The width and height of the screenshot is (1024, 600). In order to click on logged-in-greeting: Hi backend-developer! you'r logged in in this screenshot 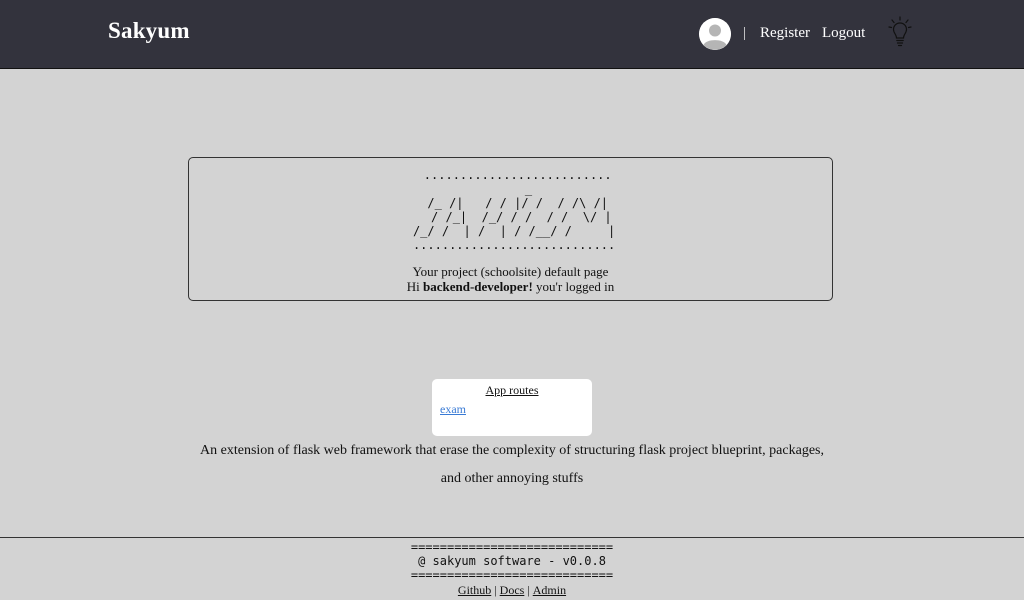, I will do `click(510, 286)`.